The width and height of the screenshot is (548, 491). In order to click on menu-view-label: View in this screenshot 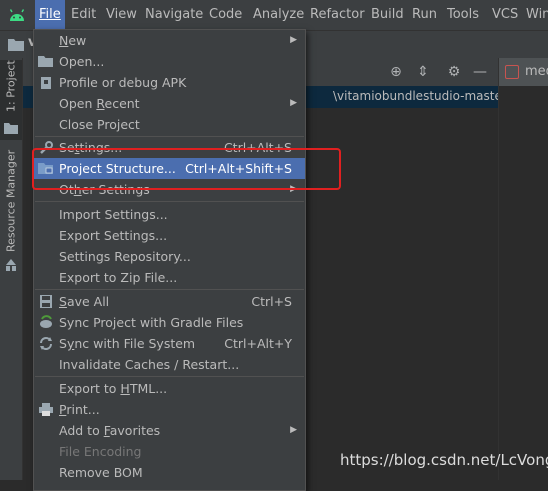, I will do `click(121, 14)`.